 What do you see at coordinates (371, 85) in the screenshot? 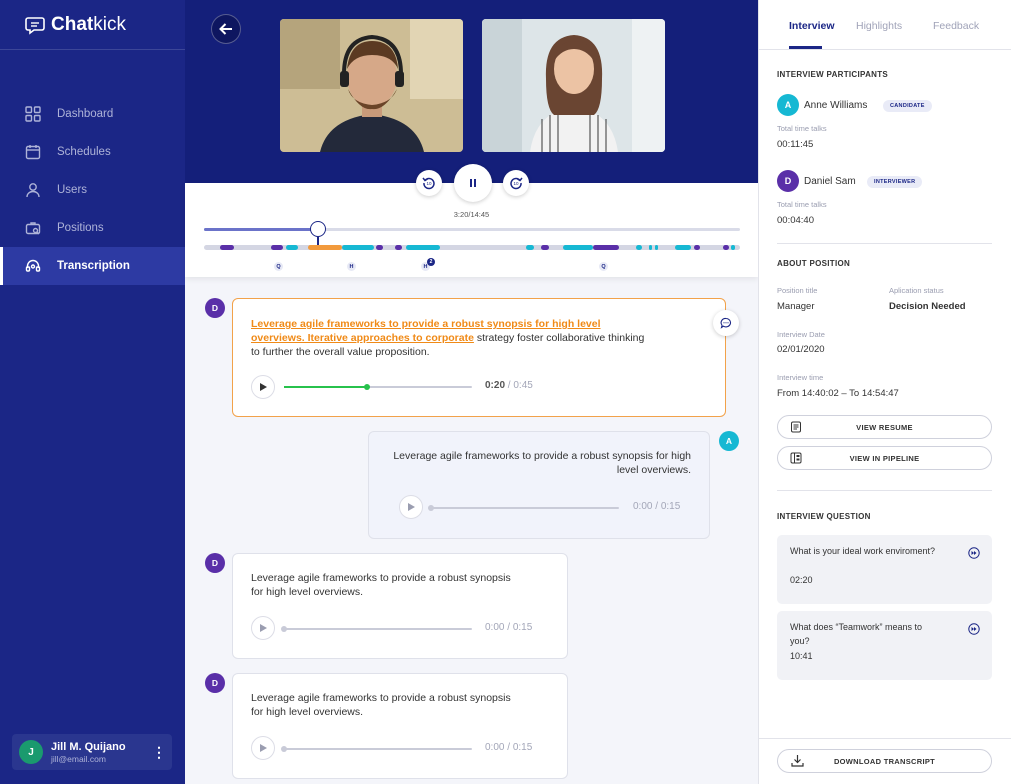
I see `candidate-video` at bounding box center [371, 85].